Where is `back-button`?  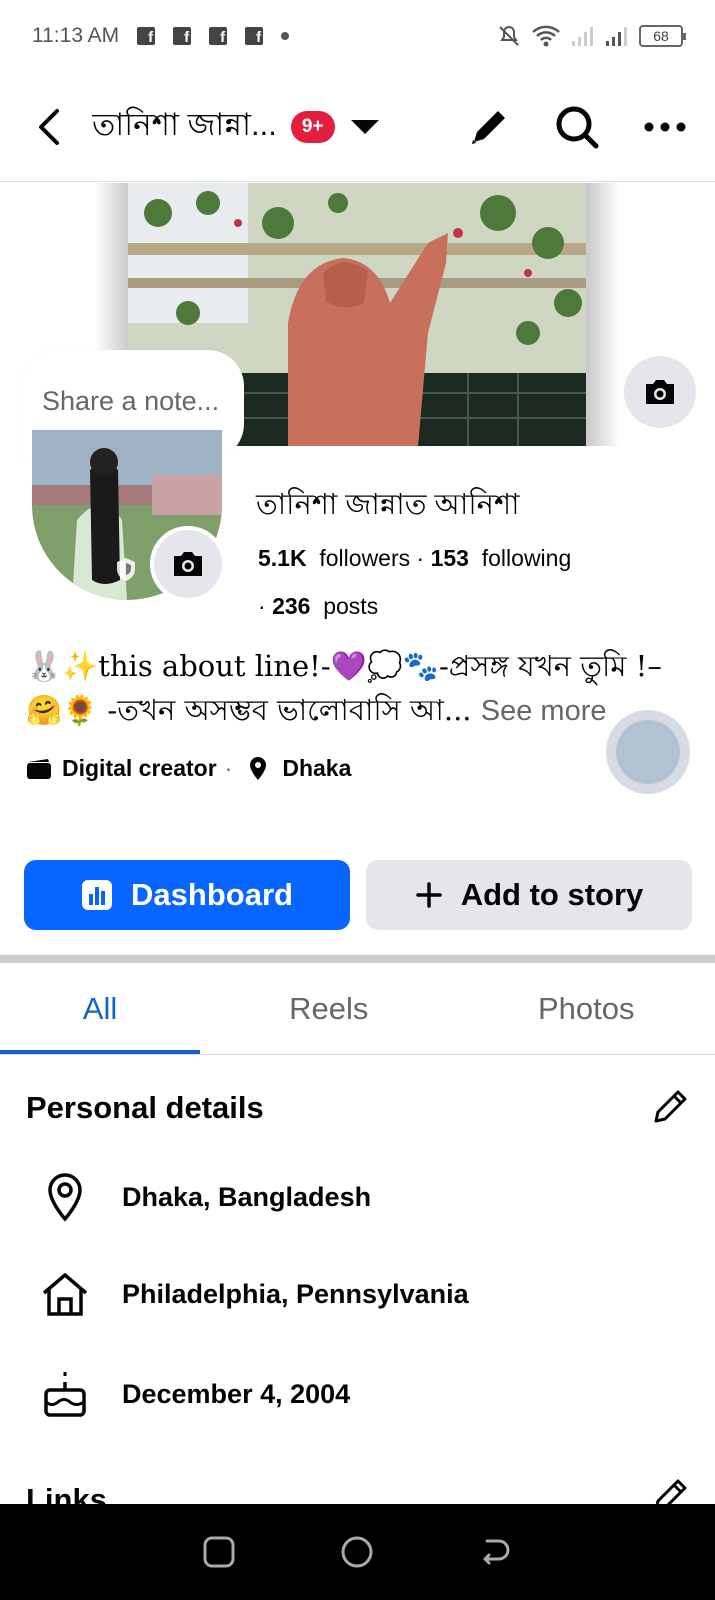 back-button is located at coordinates (48, 127).